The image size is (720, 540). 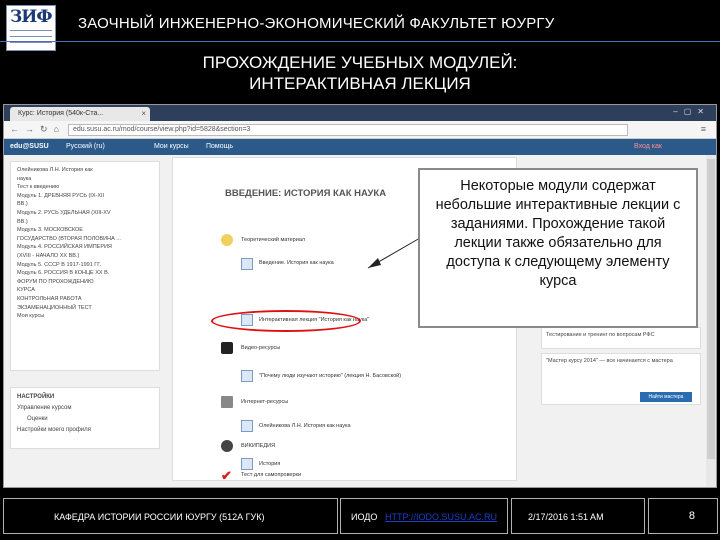 What do you see at coordinates (683, 516) in the screenshot?
I see `footer-page-box: 8` at bounding box center [683, 516].